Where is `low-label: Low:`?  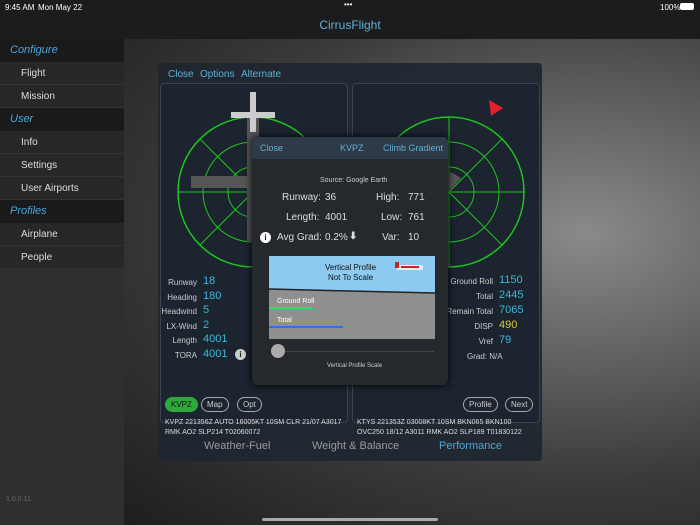 low-label: Low: is located at coordinates (392, 217).